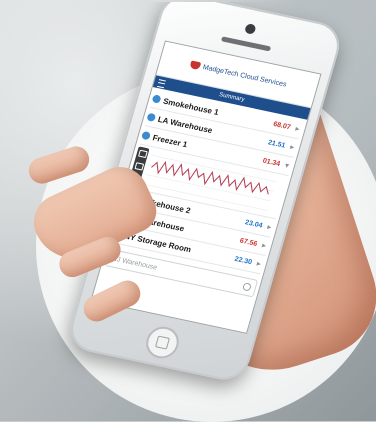  Describe the element at coordinates (142, 154) in the screenshot. I see `list-icon` at that location.